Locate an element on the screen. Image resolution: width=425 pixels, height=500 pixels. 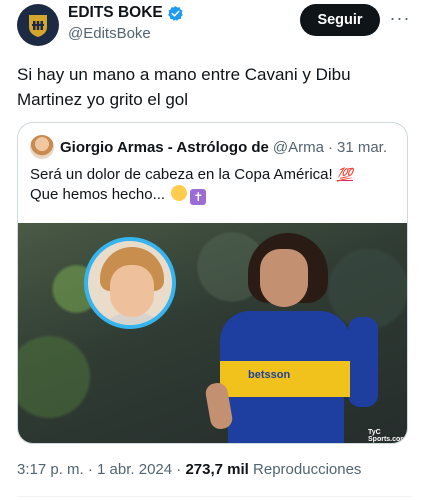
author-names: EDITS BOKE @EditsBoke is located at coordinates (126, 23).